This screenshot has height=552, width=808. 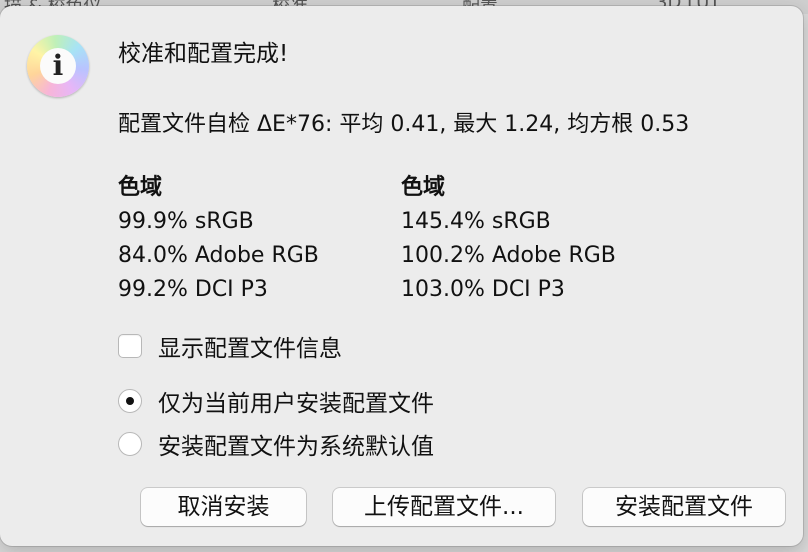 What do you see at coordinates (684, 507) in the screenshot?
I see `install-profile-button: 安装配置文件` at bounding box center [684, 507].